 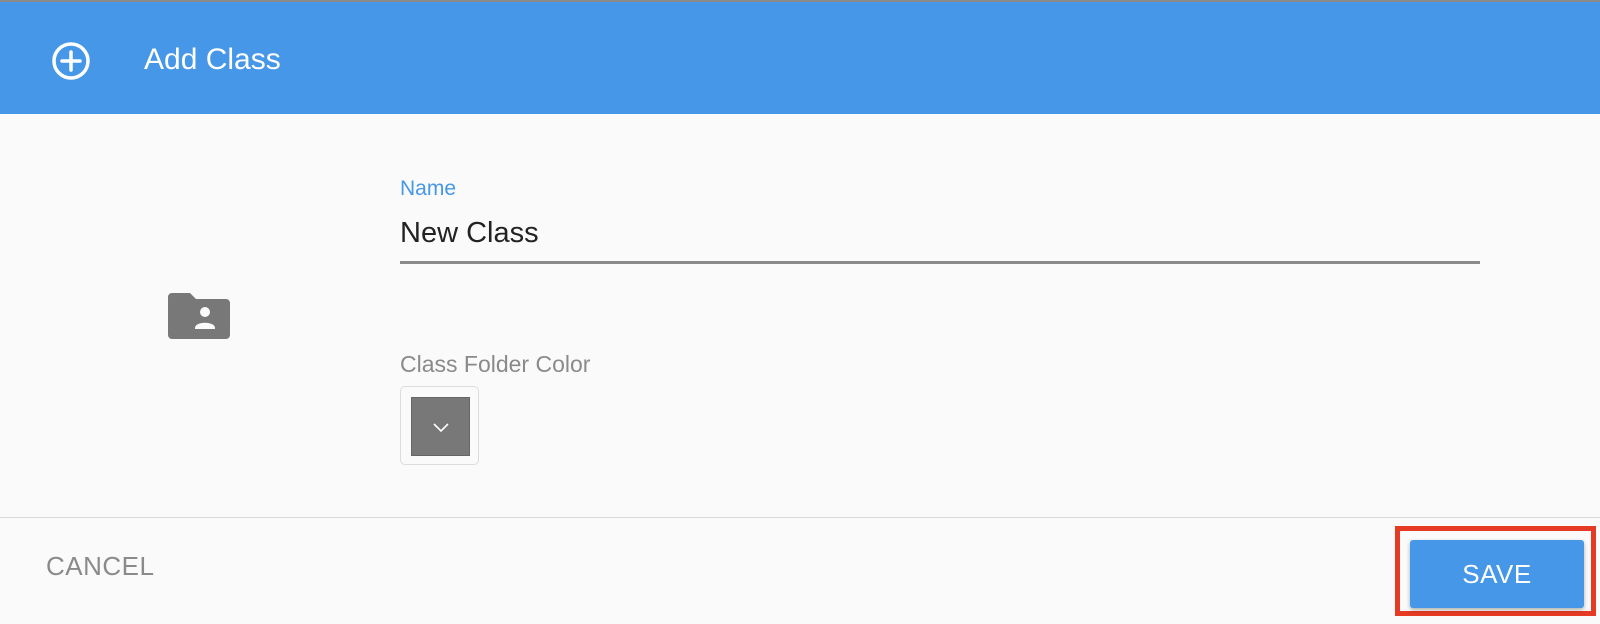 I want to click on dialog-title: Add Class, so click(x=212, y=59).